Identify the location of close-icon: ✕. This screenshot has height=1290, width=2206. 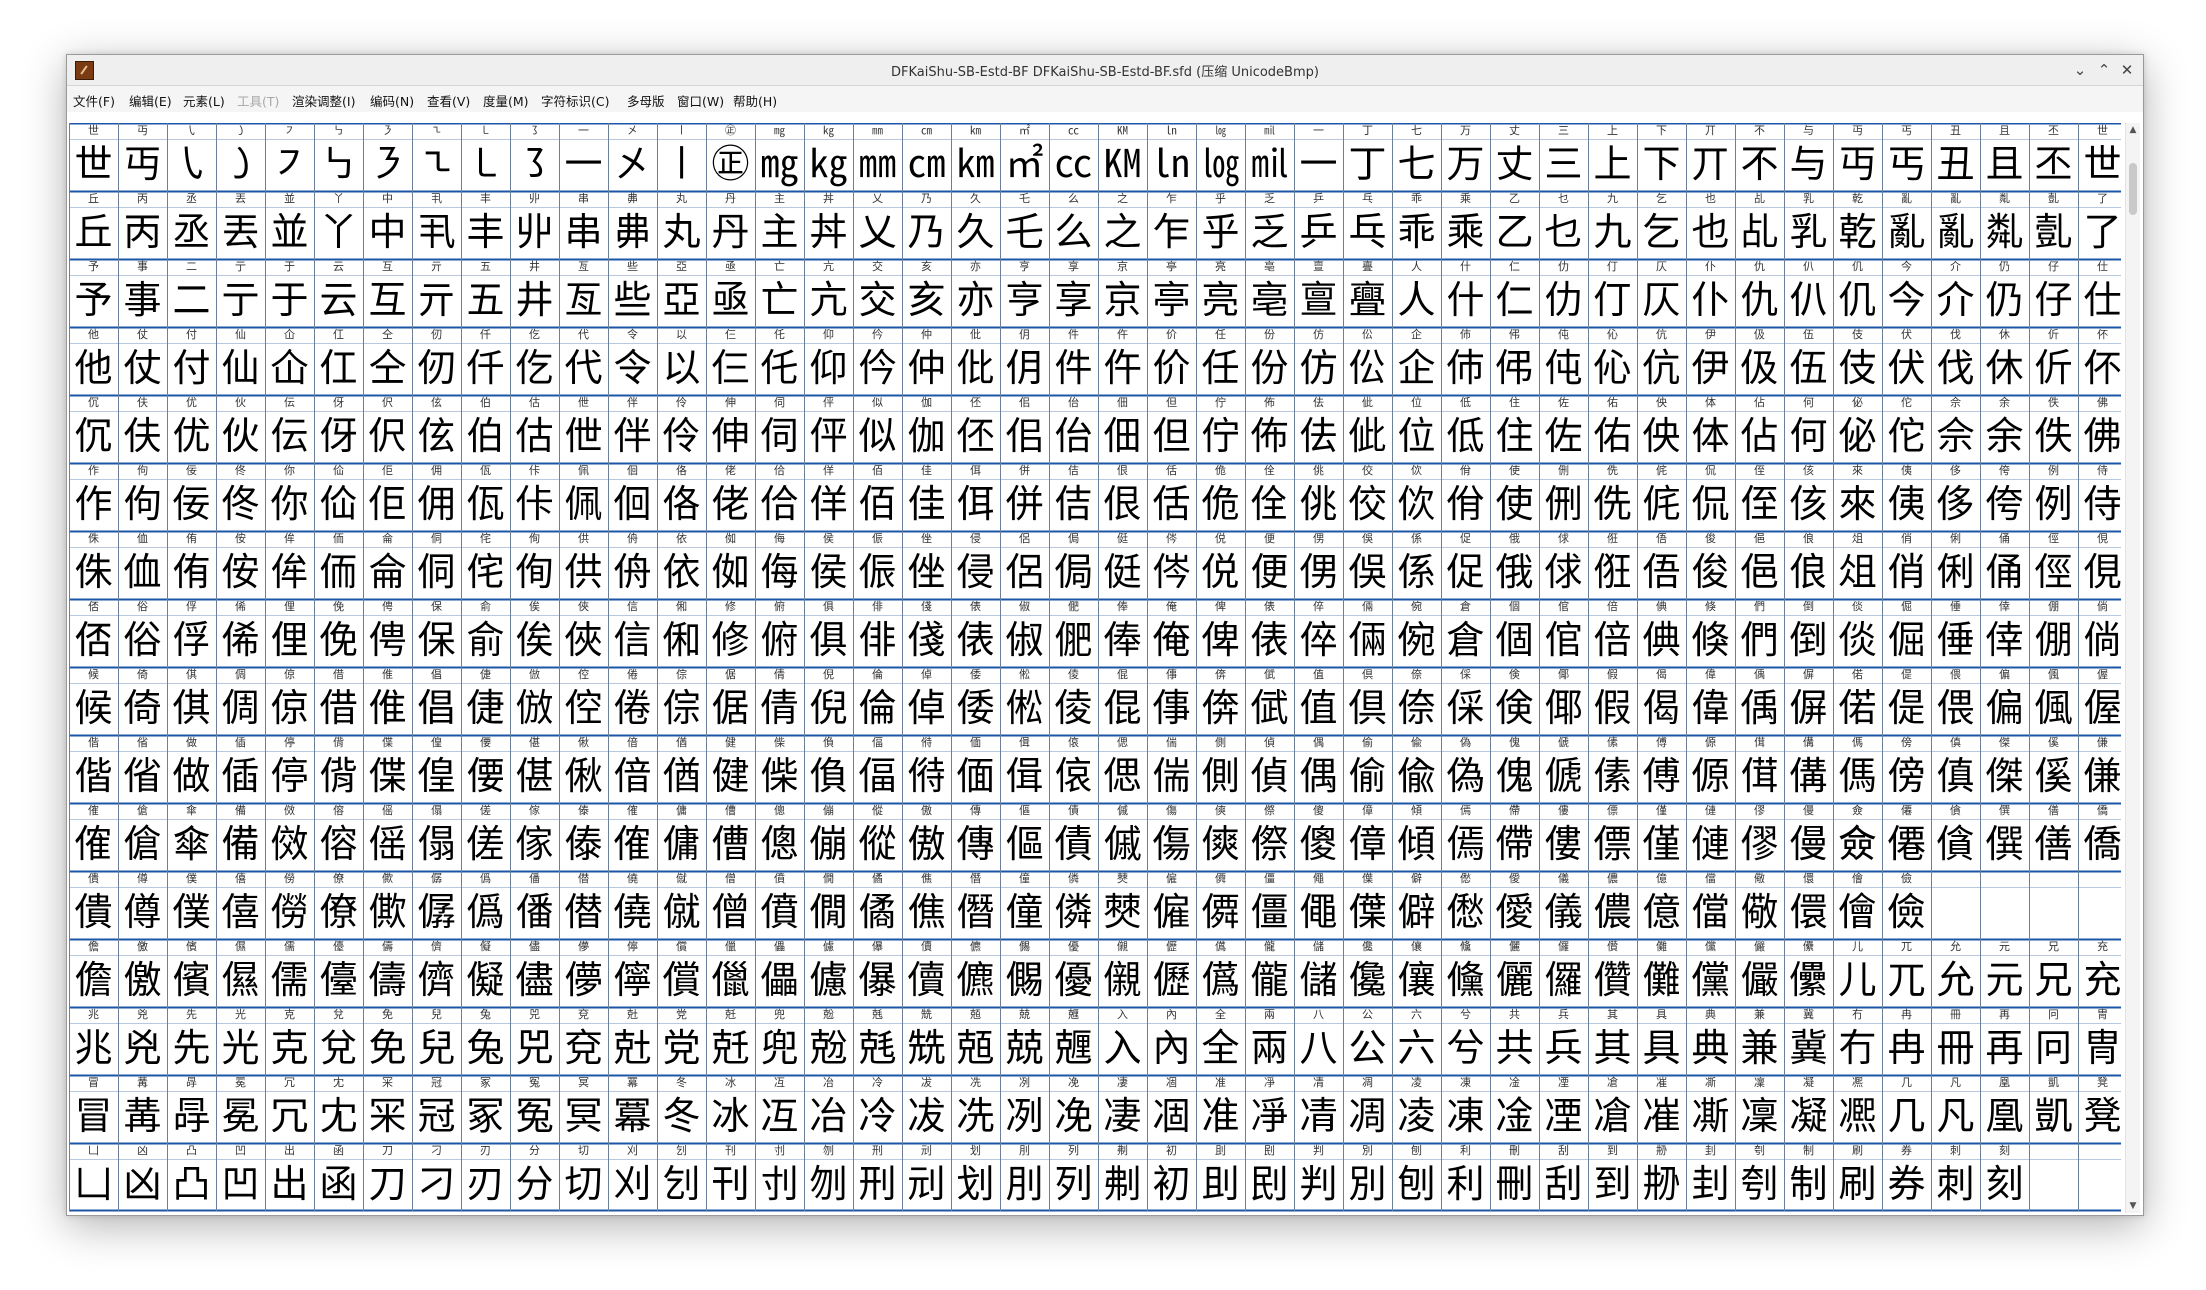
(2127, 70).